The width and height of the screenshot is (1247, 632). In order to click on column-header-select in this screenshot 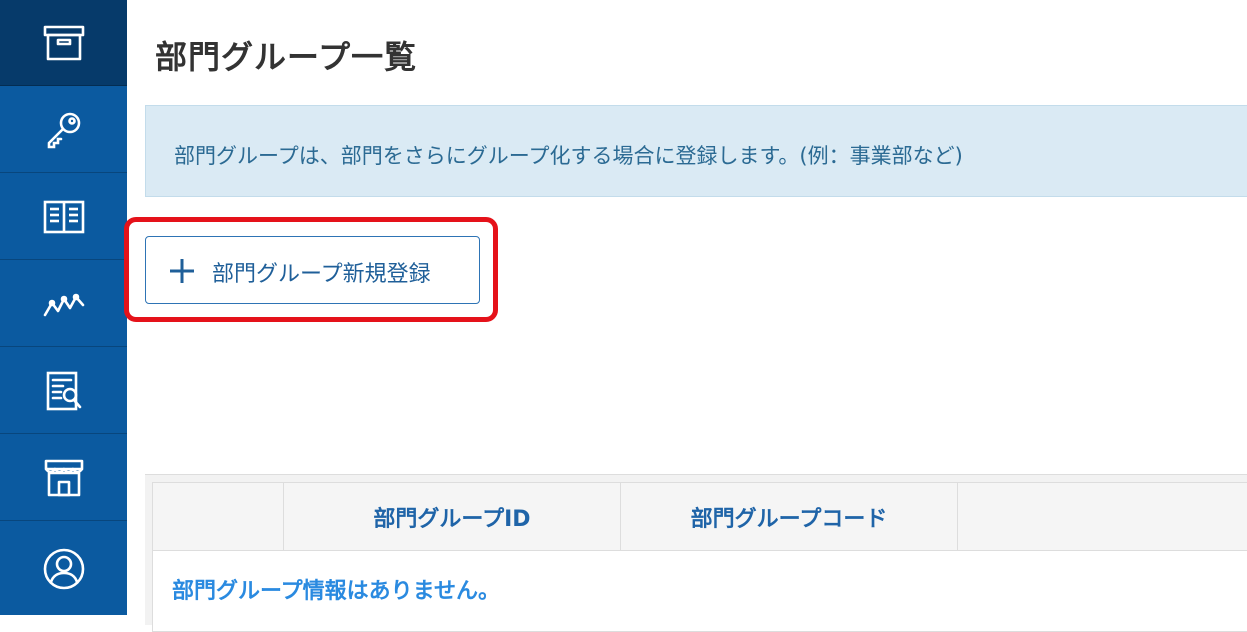, I will do `click(218, 516)`.